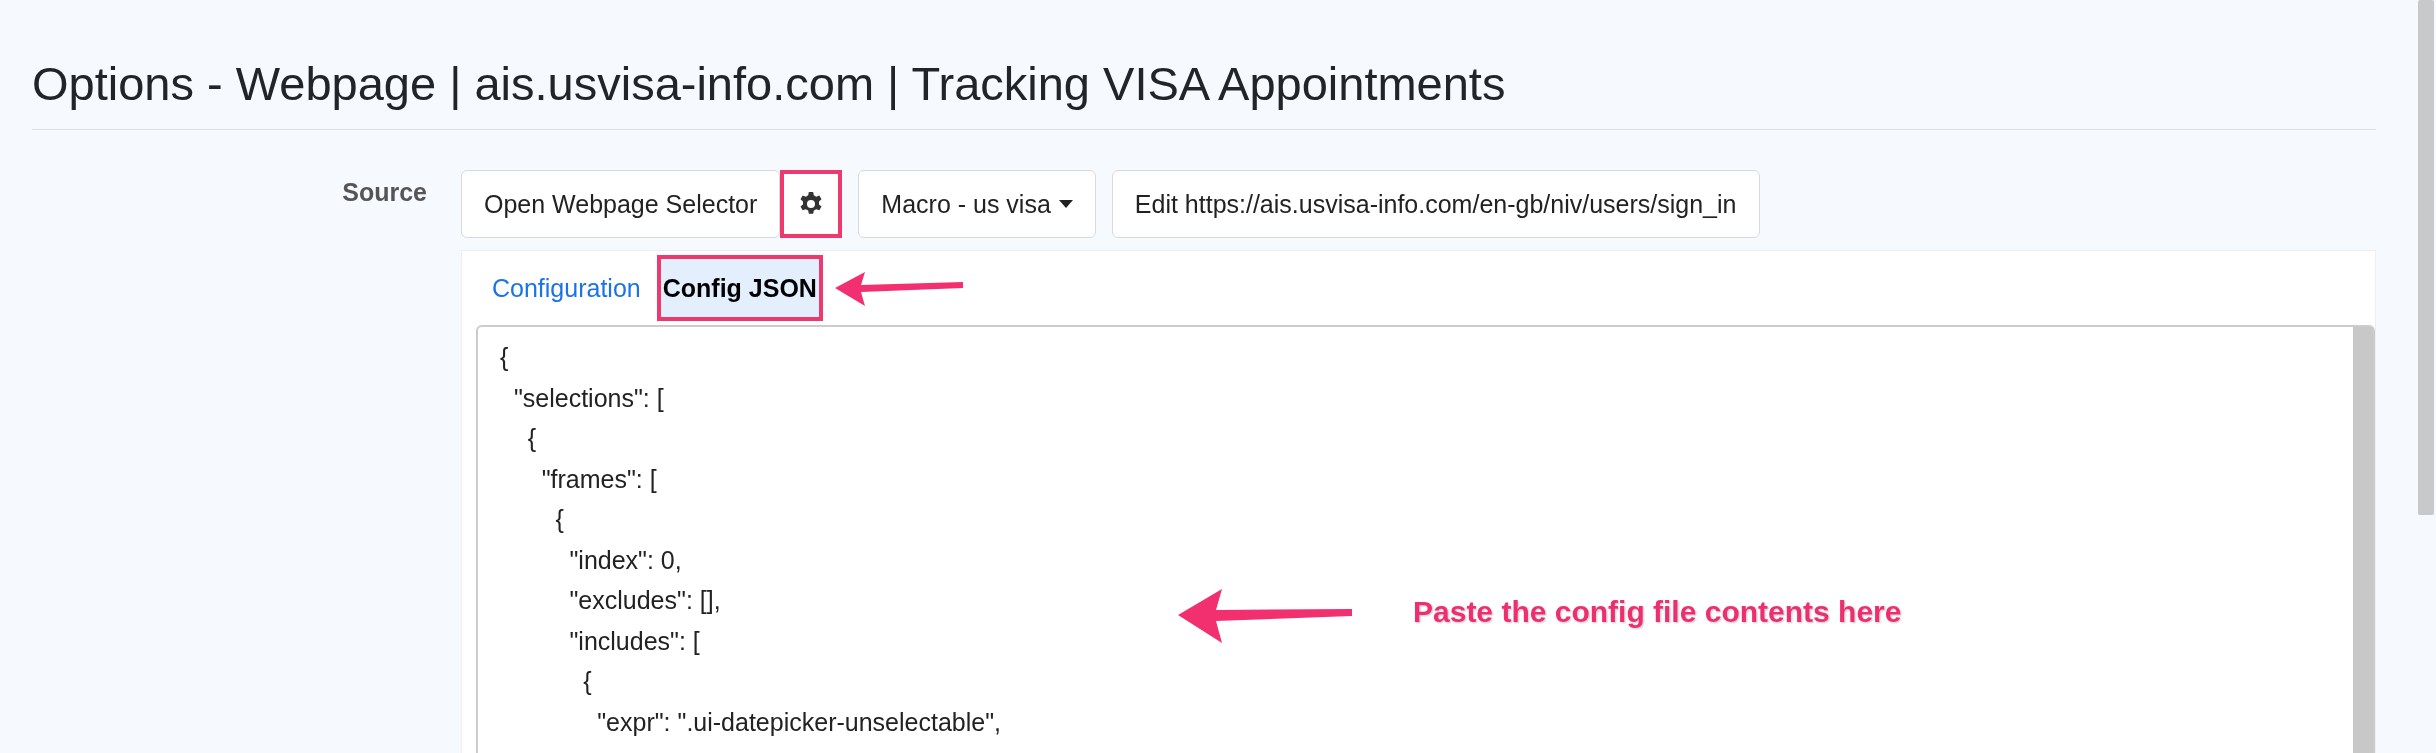 The height and width of the screenshot is (753, 2436). Describe the element at coordinates (739, 288) in the screenshot. I see `tab: Config JSON` at that location.